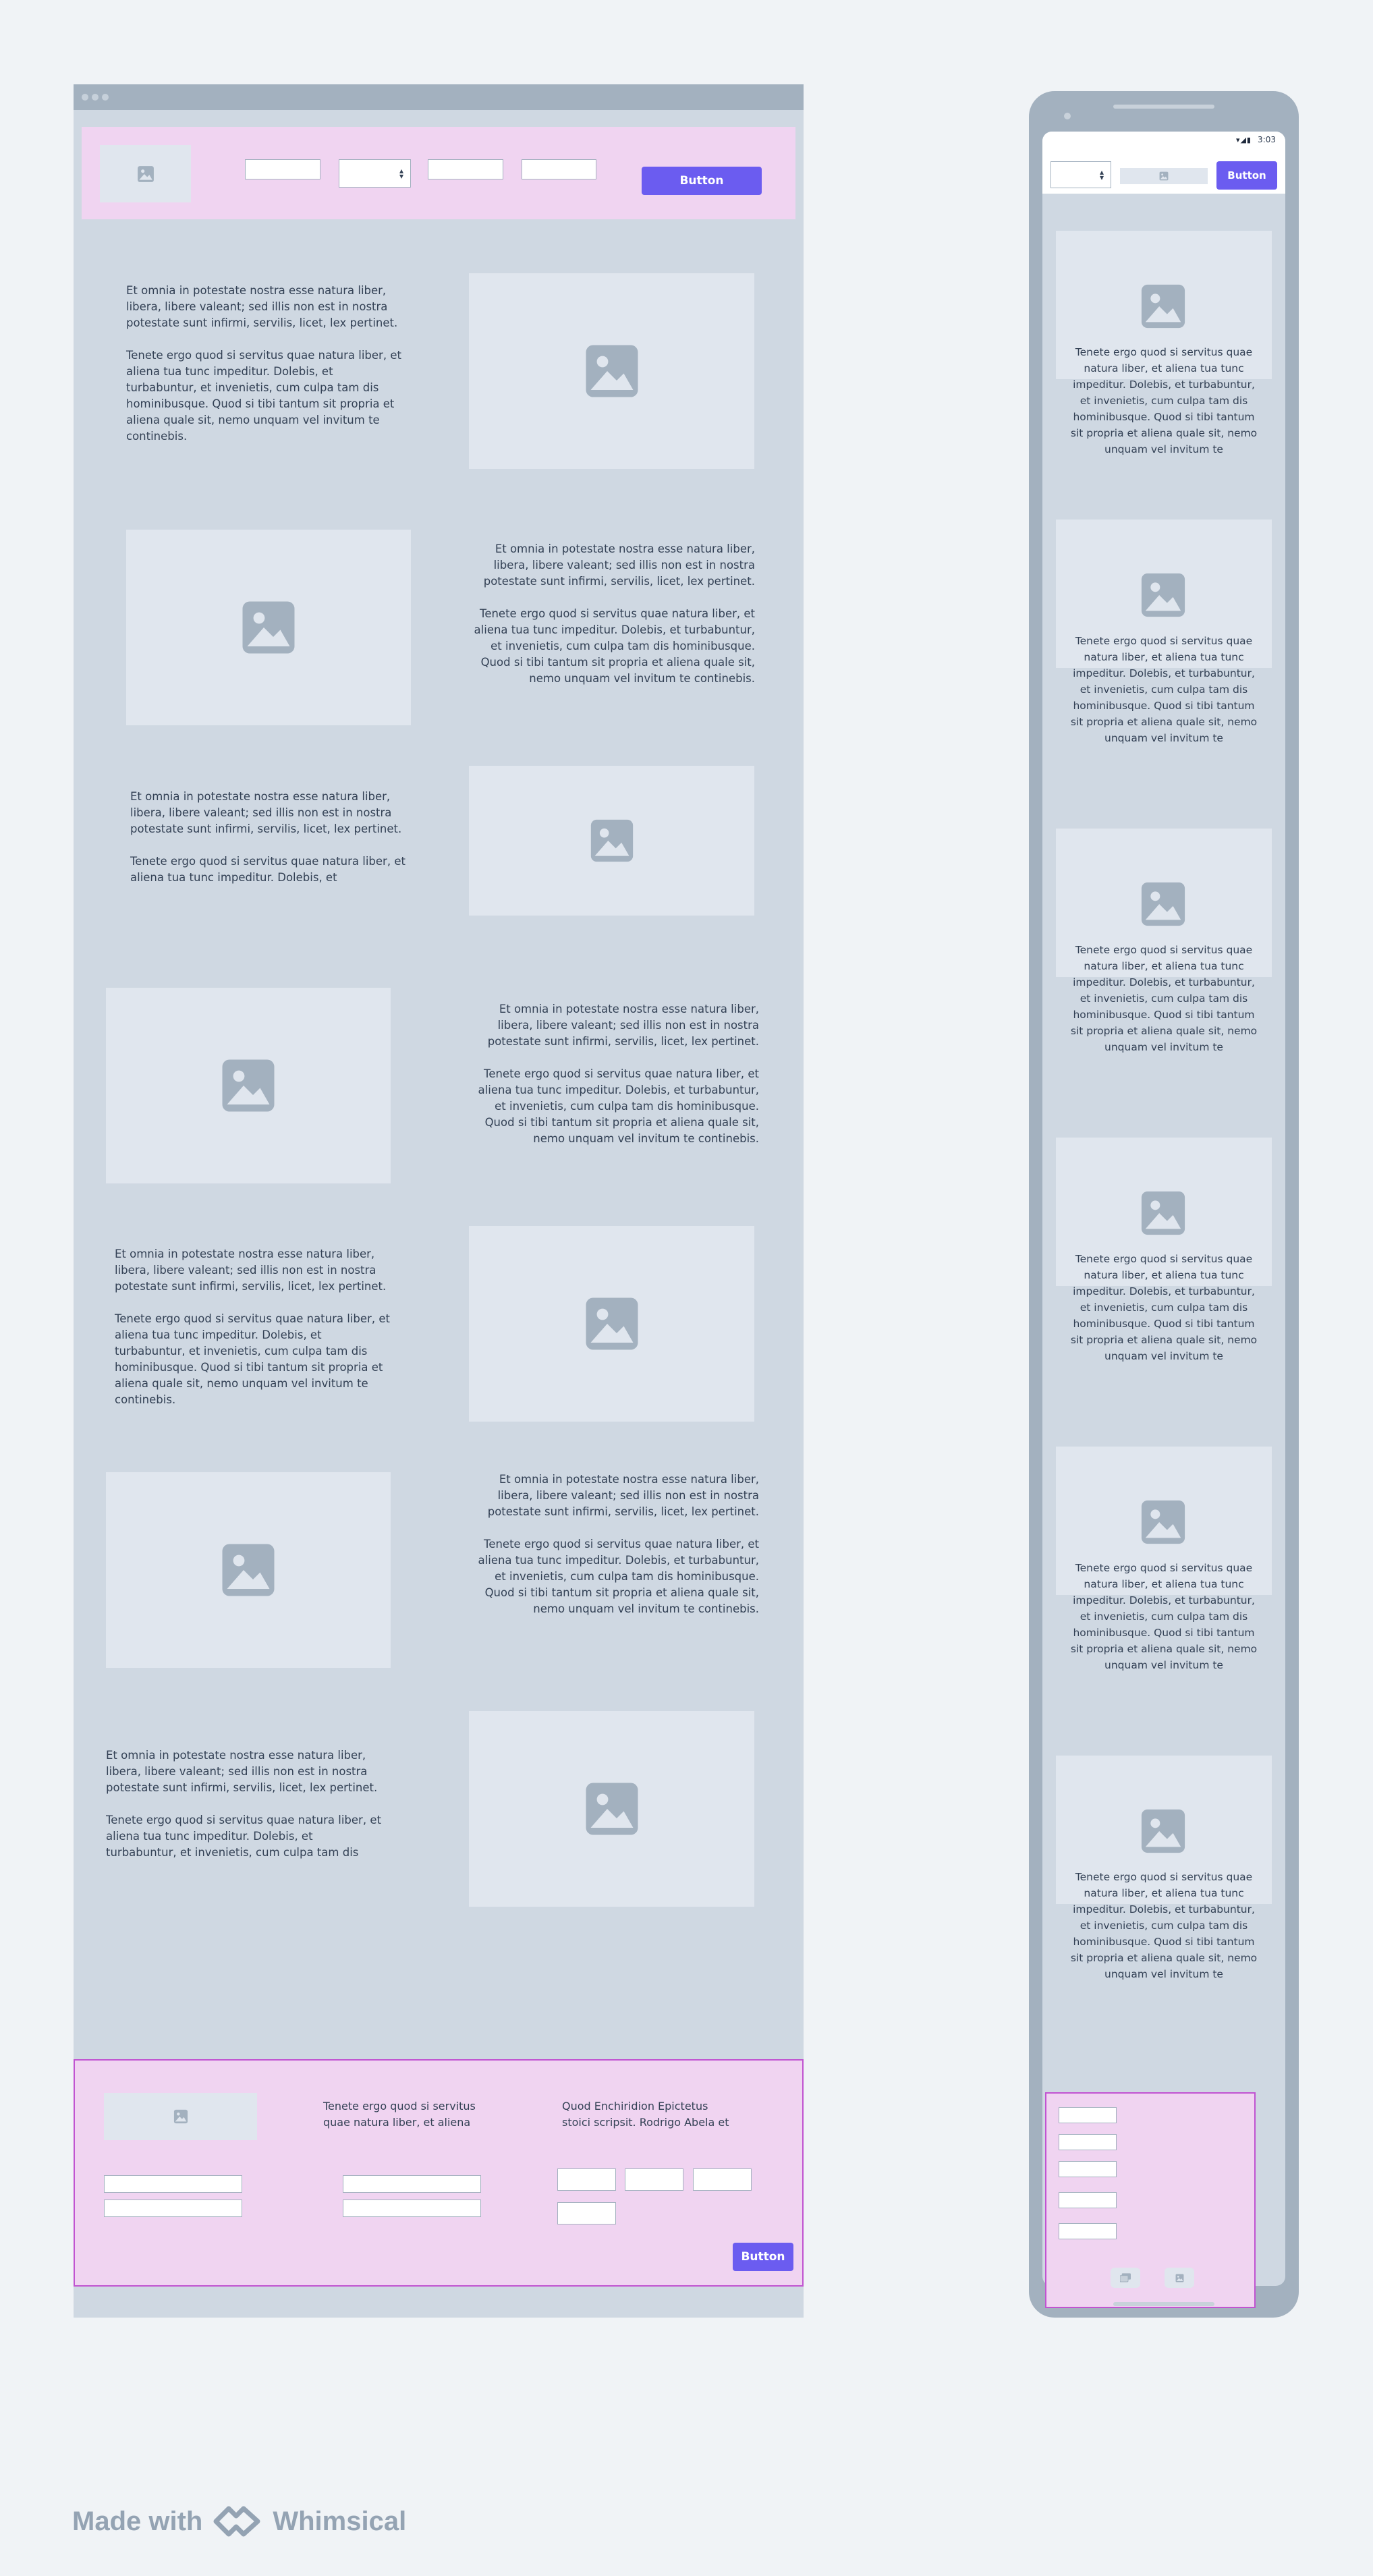 The height and width of the screenshot is (2576, 1373). I want to click on header-select: ▴ ▾, so click(375, 173).